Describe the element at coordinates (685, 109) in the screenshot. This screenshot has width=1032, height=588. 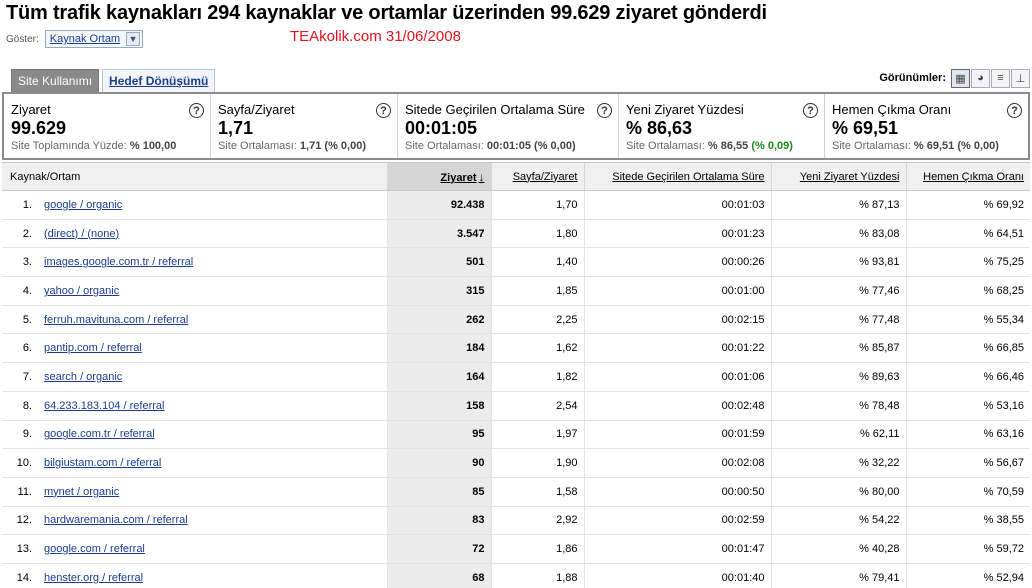
I see `metric-name: Yeni Ziyaret Yüzdesi` at that location.